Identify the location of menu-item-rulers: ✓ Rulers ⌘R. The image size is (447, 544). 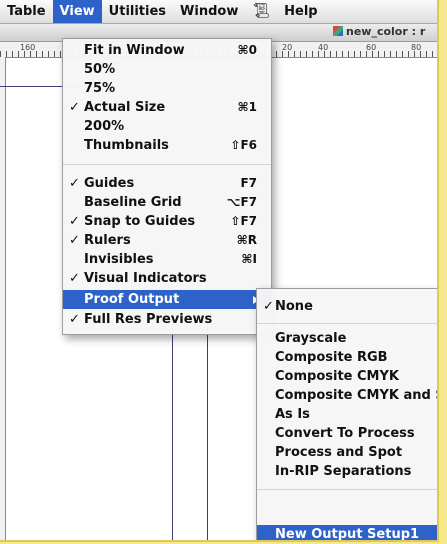
(167, 240).